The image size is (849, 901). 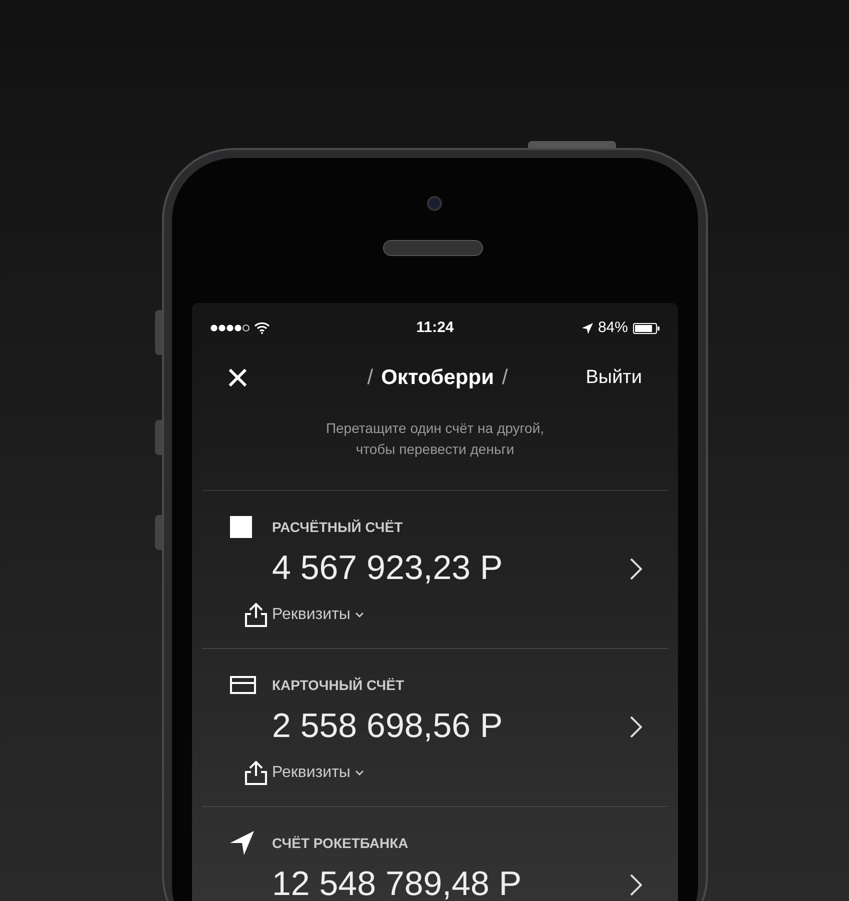 What do you see at coordinates (241, 527) in the screenshot?
I see `square-icon` at bounding box center [241, 527].